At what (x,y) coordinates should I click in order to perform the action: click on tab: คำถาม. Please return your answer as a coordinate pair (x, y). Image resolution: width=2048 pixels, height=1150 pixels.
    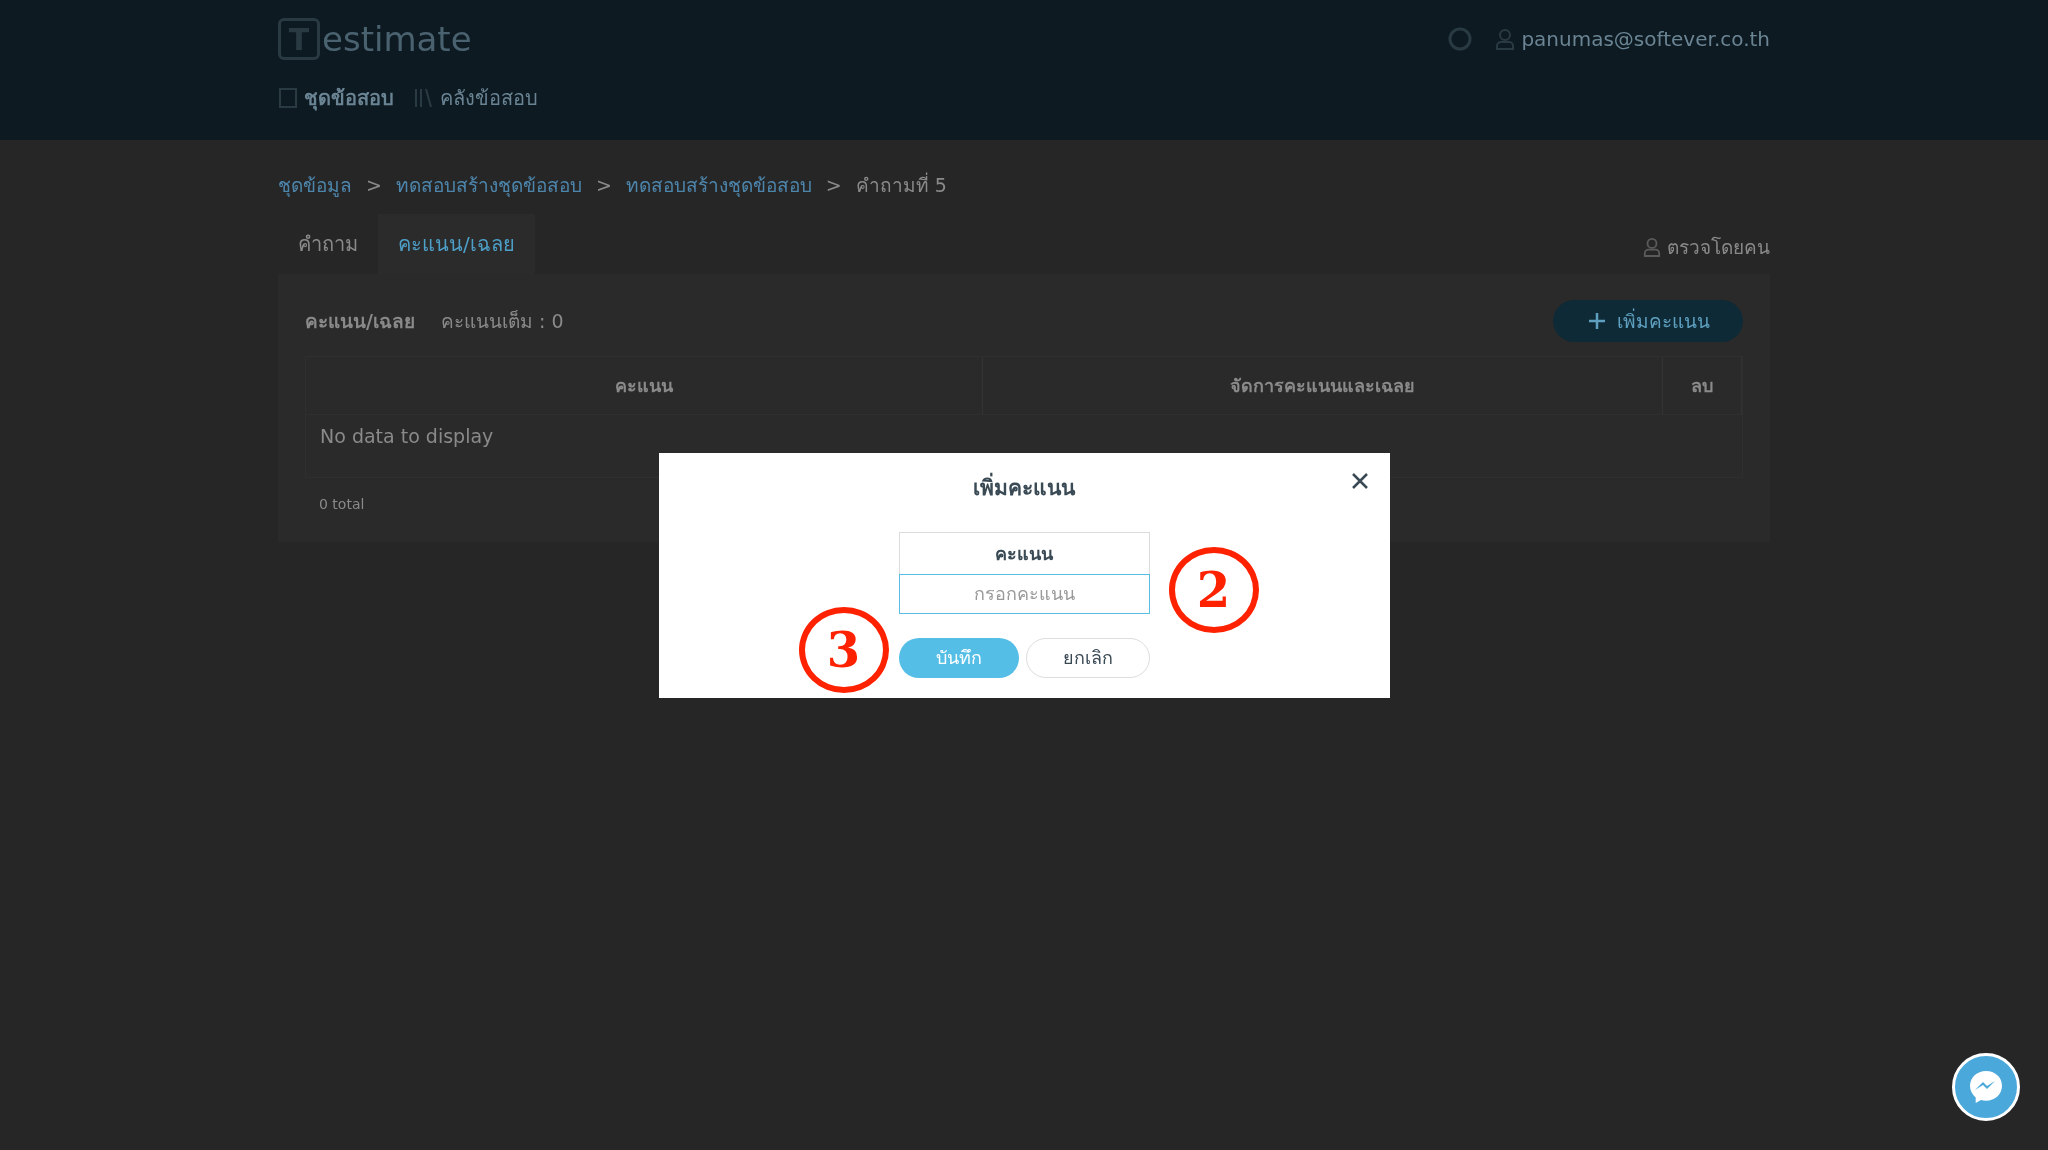
    Looking at the image, I should click on (328, 244).